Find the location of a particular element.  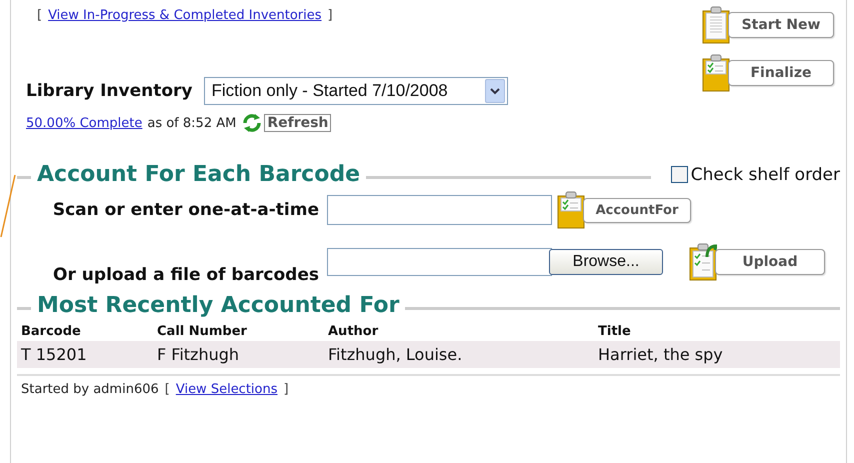

leader-line is located at coordinates (8, 206).